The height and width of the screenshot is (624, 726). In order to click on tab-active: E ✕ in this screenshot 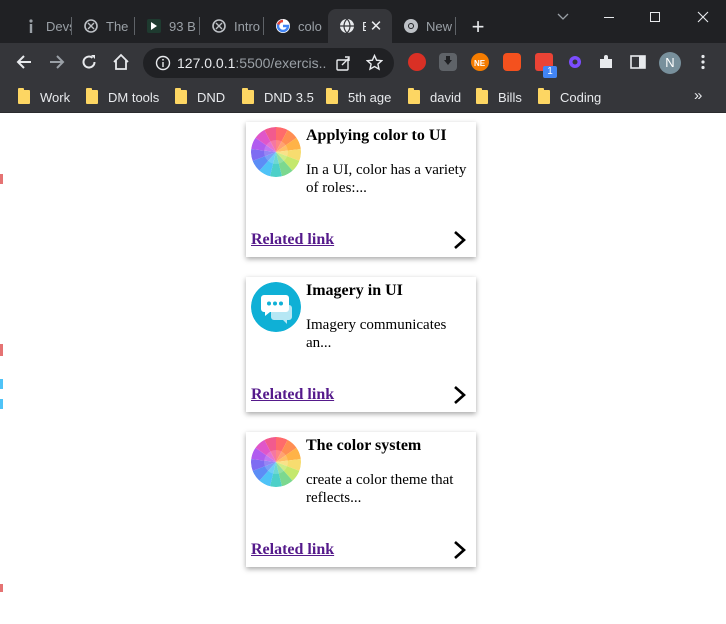, I will do `click(360, 26)`.